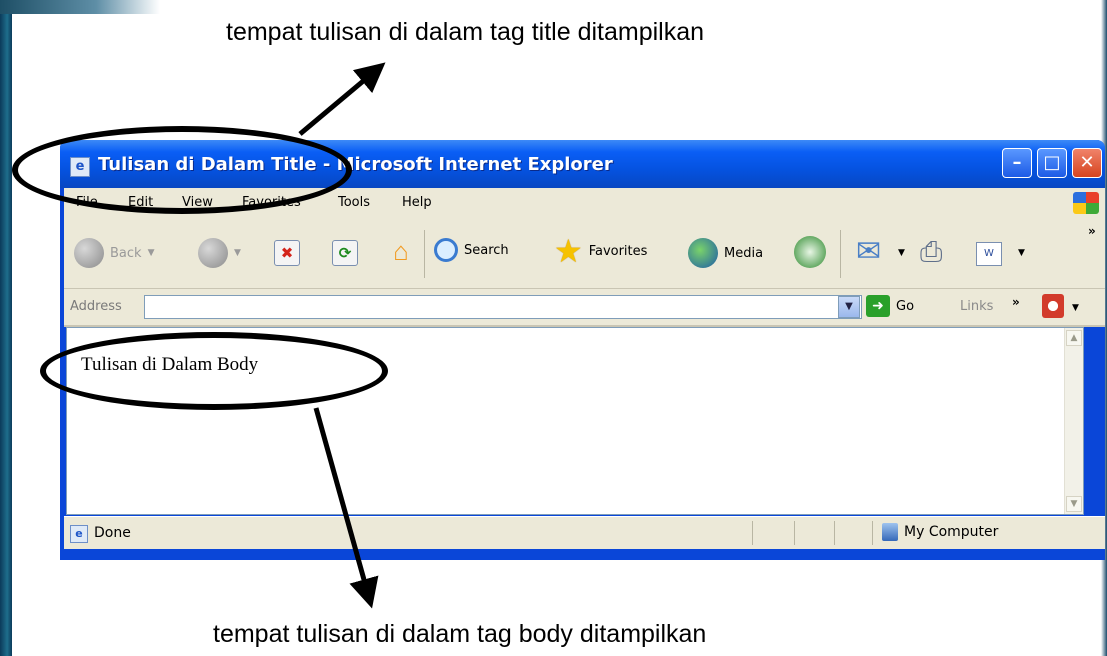 Image resolution: width=1107 pixels, height=656 pixels. I want to click on arrow-to-body-caption, so click(346, 508).